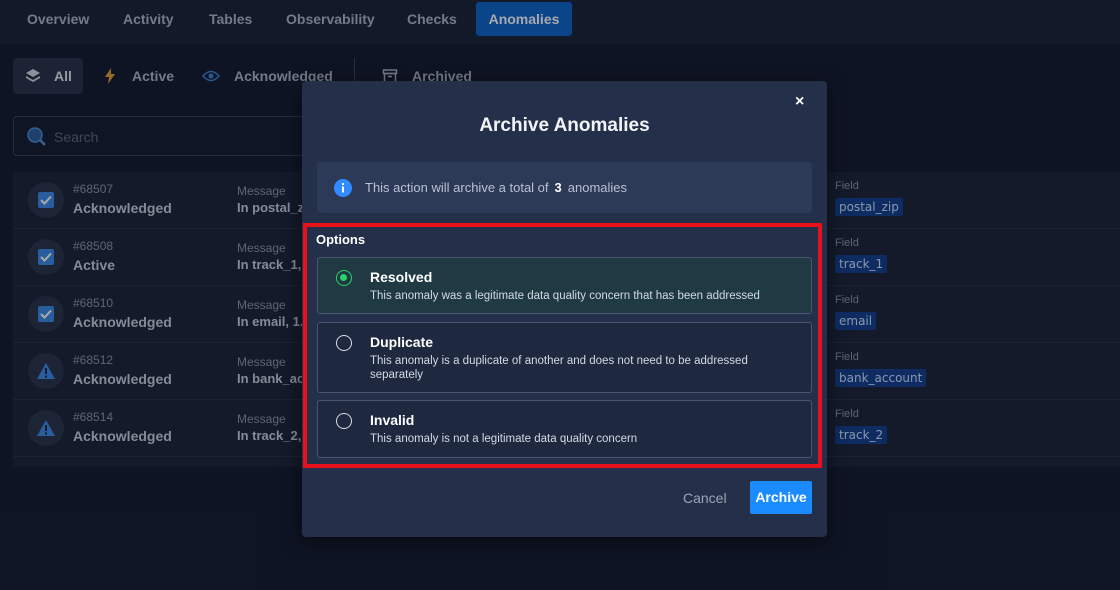  Describe the element at coordinates (343, 190) in the screenshot. I see `info-icon` at that location.